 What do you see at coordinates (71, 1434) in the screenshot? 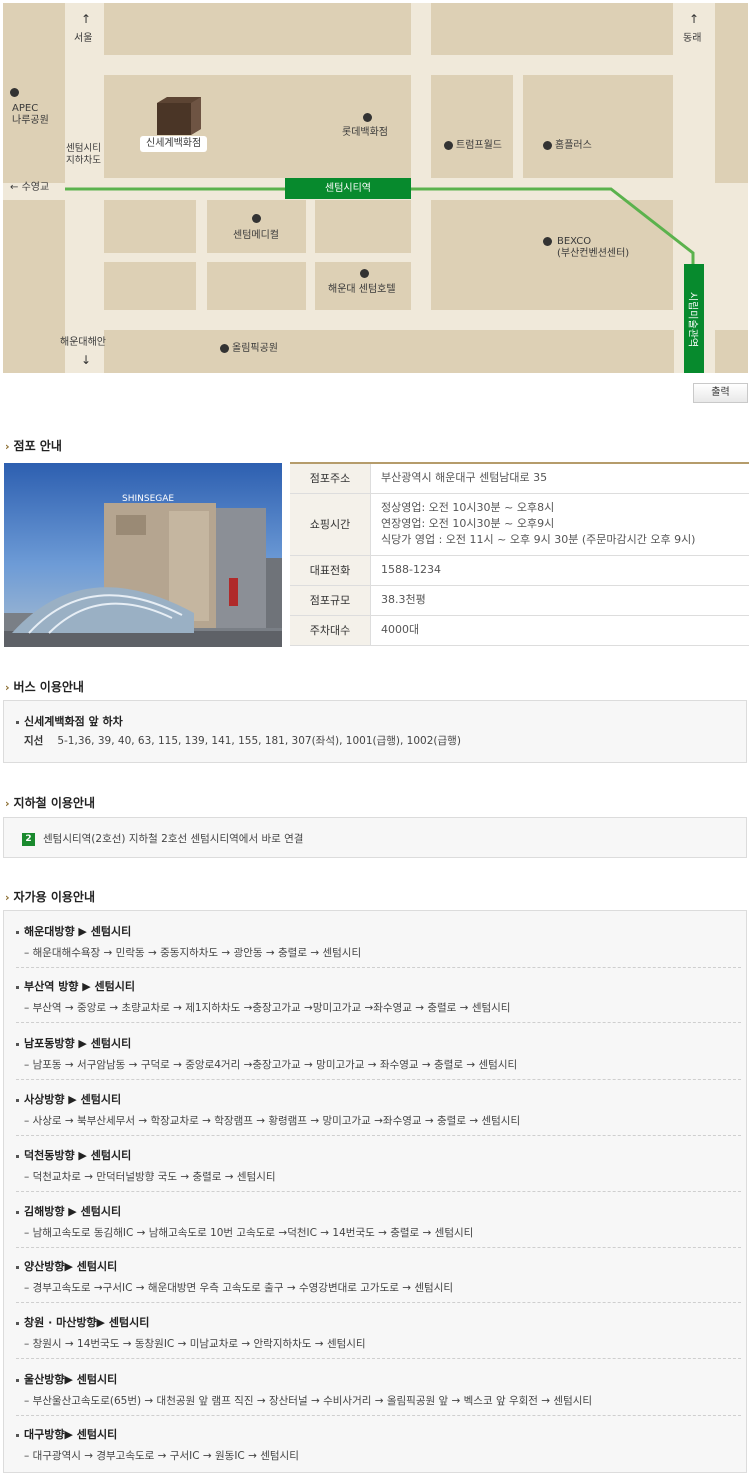
I see `car-route-title-text: 대구방향▶ 센텀시티` at bounding box center [71, 1434].